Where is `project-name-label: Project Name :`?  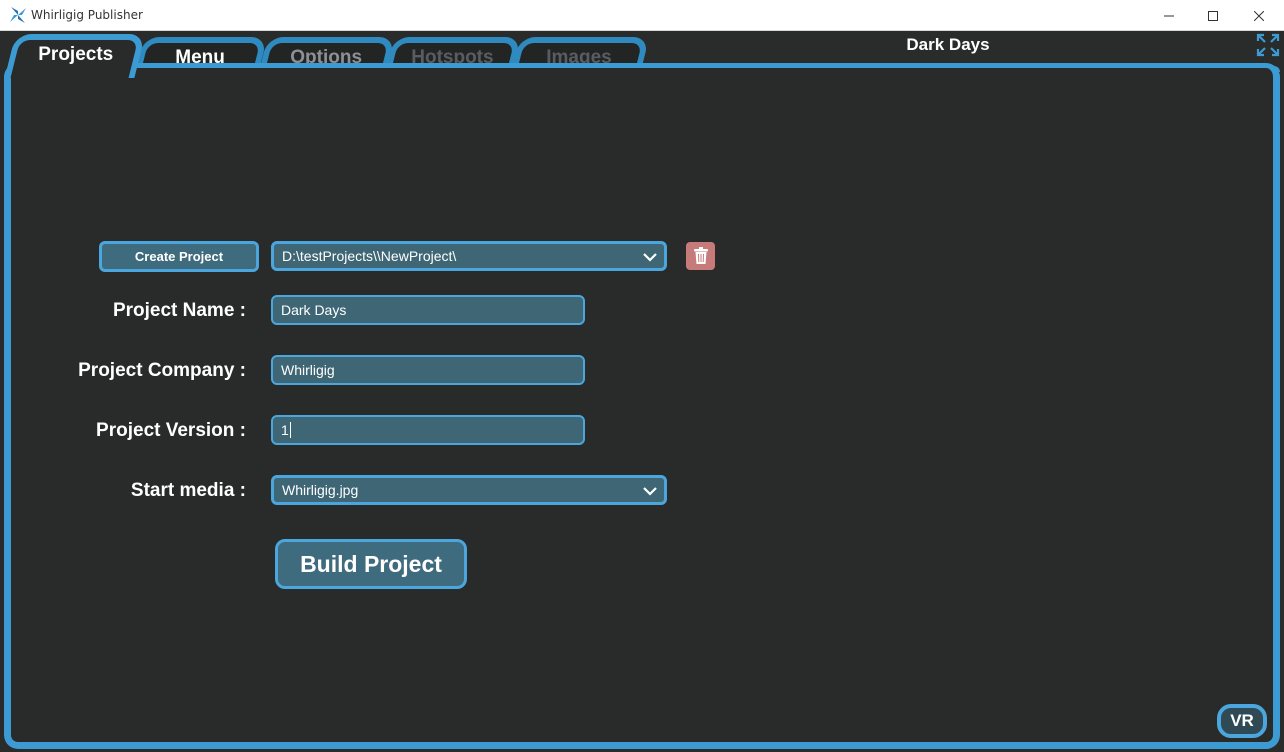 project-name-label: Project Name : is located at coordinates (179, 310).